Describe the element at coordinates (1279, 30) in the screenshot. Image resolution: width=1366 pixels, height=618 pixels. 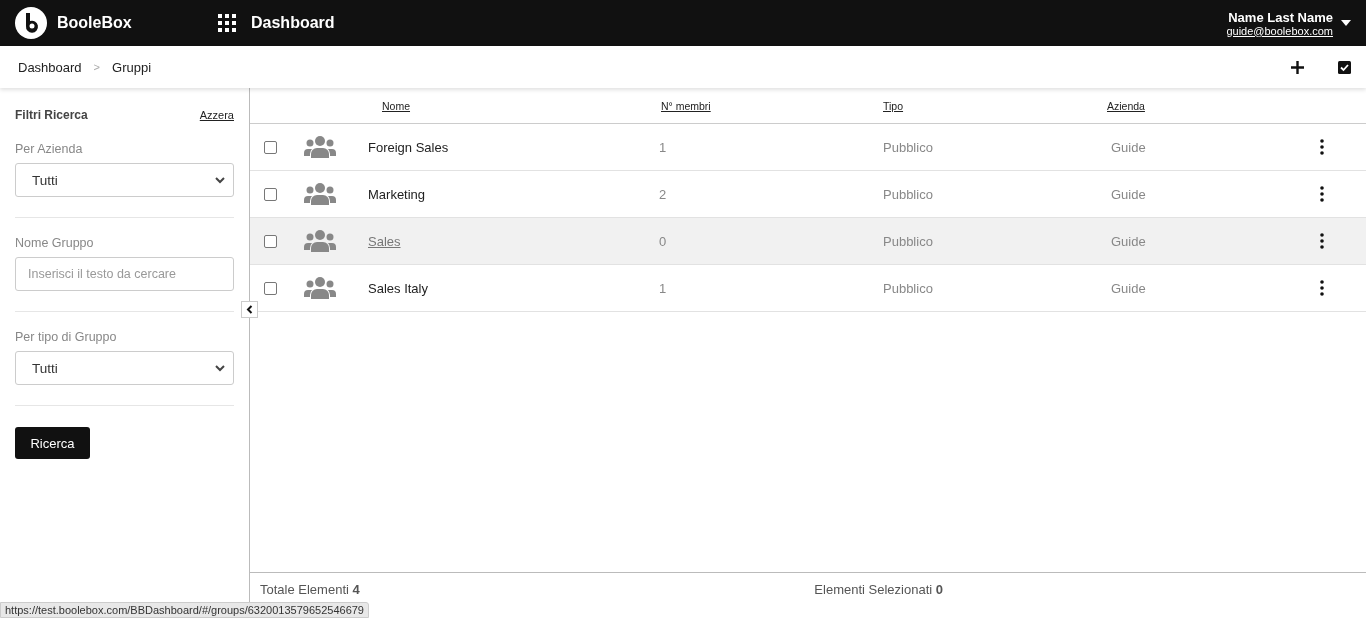
I see `user-email: guide@boolebox.com` at that location.